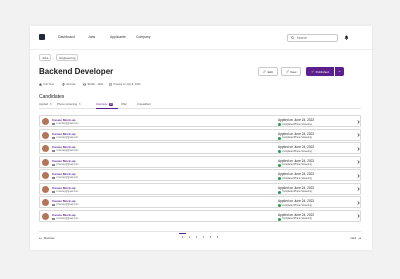 The image size is (400, 279). I want to click on chevron-down-icon, so click(339, 71).